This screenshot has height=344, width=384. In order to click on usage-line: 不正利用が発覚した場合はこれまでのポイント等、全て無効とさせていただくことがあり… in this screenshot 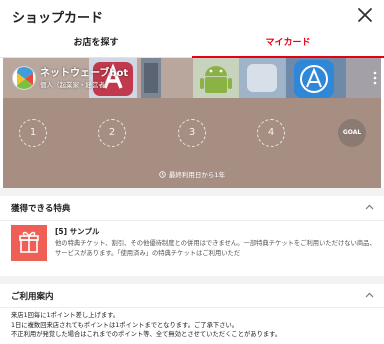, I will do `click(146, 334)`.